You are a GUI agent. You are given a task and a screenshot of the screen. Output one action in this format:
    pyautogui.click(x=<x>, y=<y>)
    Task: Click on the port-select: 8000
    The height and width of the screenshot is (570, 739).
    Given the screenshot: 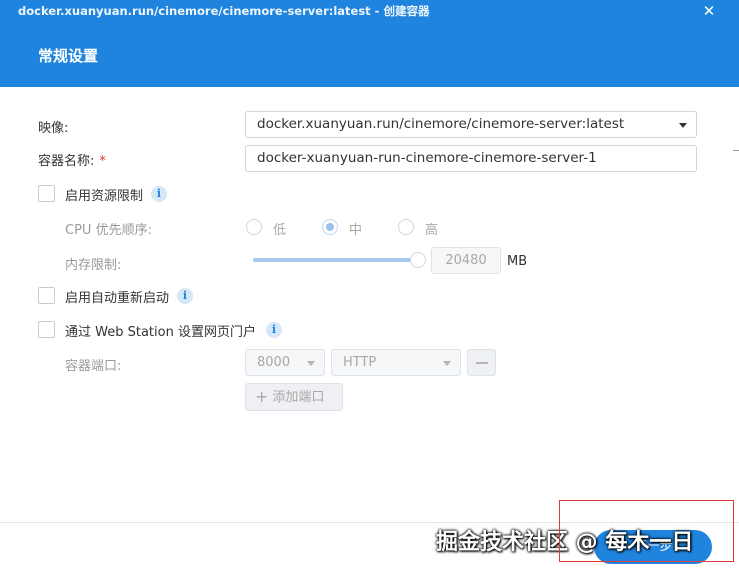 What is the action you would take?
    pyautogui.click(x=285, y=362)
    